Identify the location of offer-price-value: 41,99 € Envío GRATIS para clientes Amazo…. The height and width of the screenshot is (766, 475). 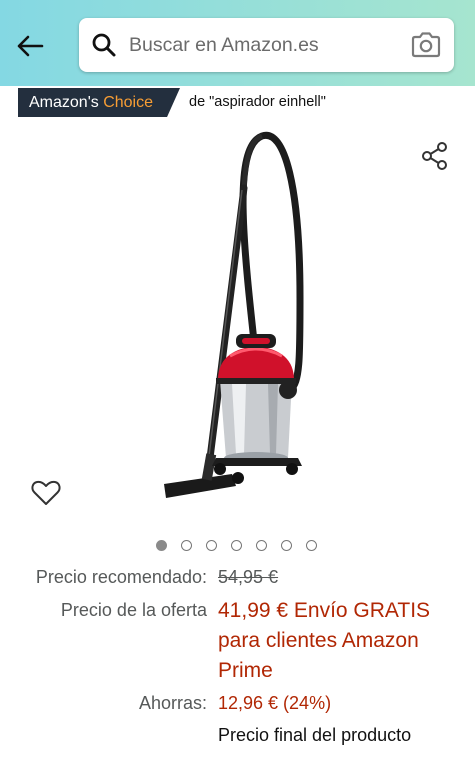
(324, 640).